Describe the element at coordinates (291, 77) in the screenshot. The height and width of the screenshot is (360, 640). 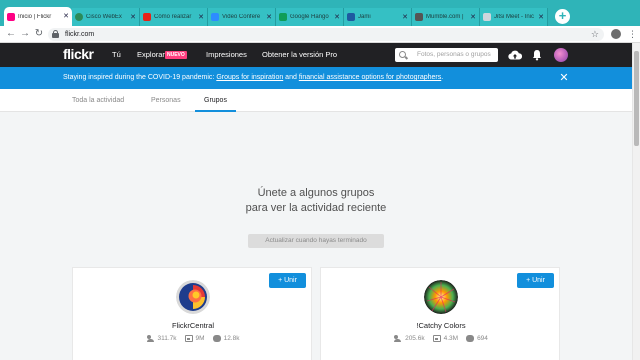
I see `banner-text-middle: and` at that location.